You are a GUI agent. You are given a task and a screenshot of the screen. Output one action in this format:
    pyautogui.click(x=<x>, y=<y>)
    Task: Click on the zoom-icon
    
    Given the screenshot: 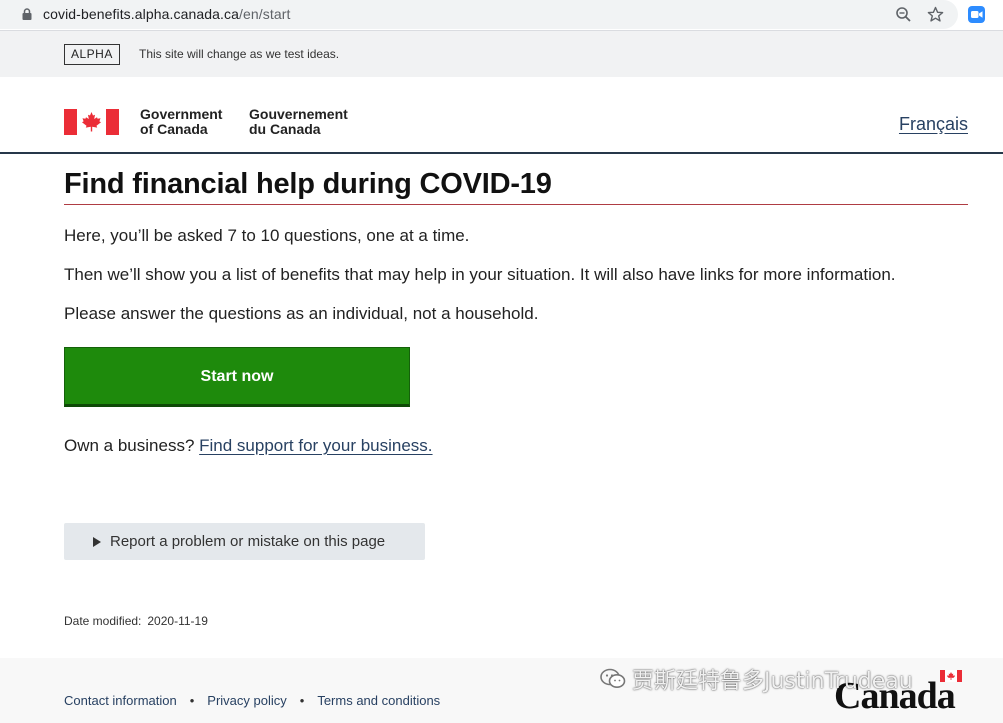 What is the action you would take?
    pyautogui.click(x=903, y=14)
    